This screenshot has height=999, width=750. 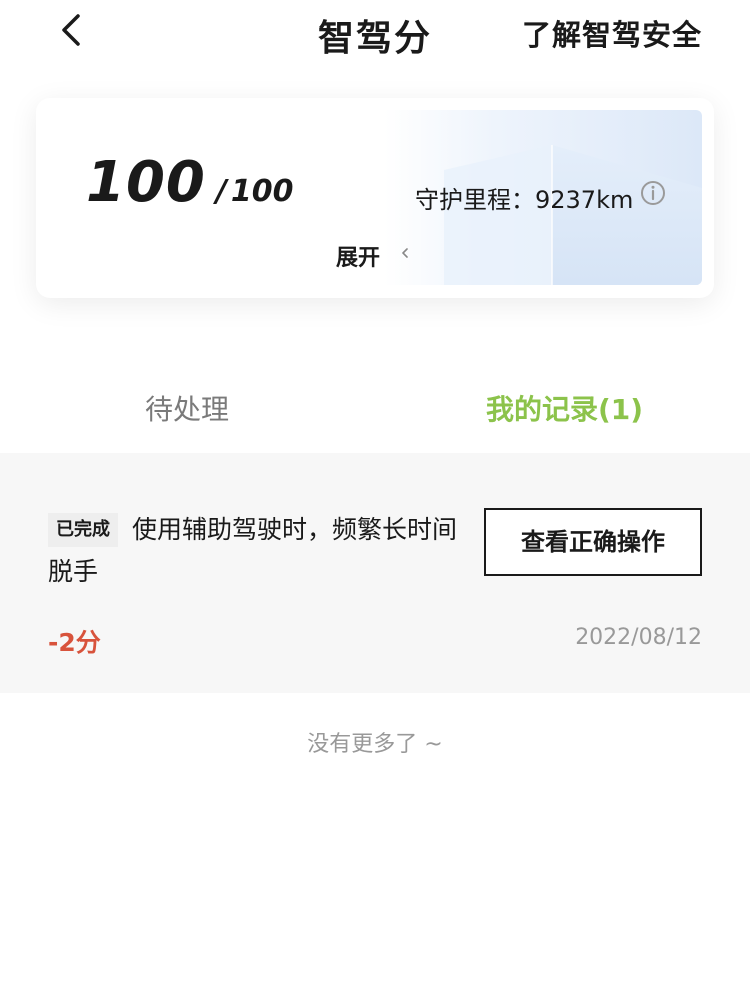 What do you see at coordinates (253, 550) in the screenshot?
I see `record-description: 使用辅助驾驶时，频繁长时间脱手` at bounding box center [253, 550].